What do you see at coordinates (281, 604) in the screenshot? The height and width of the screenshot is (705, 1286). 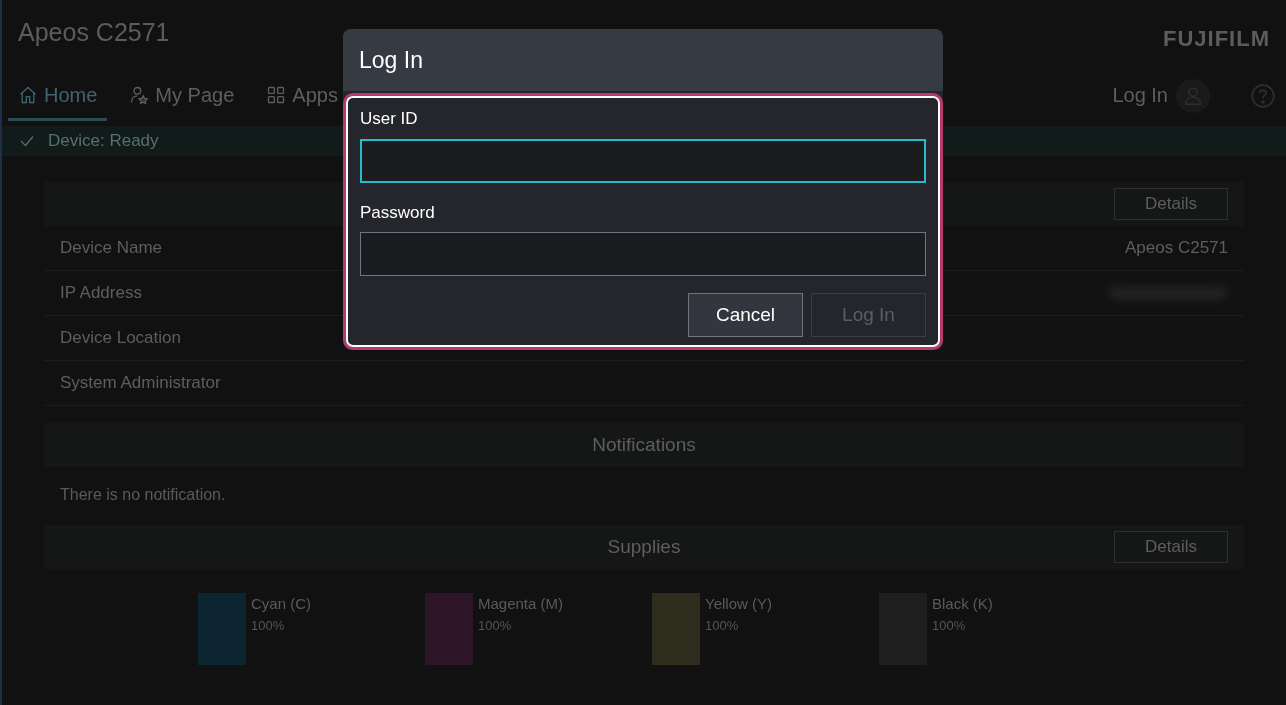 I see `supply-name: Cyan (C)` at bounding box center [281, 604].